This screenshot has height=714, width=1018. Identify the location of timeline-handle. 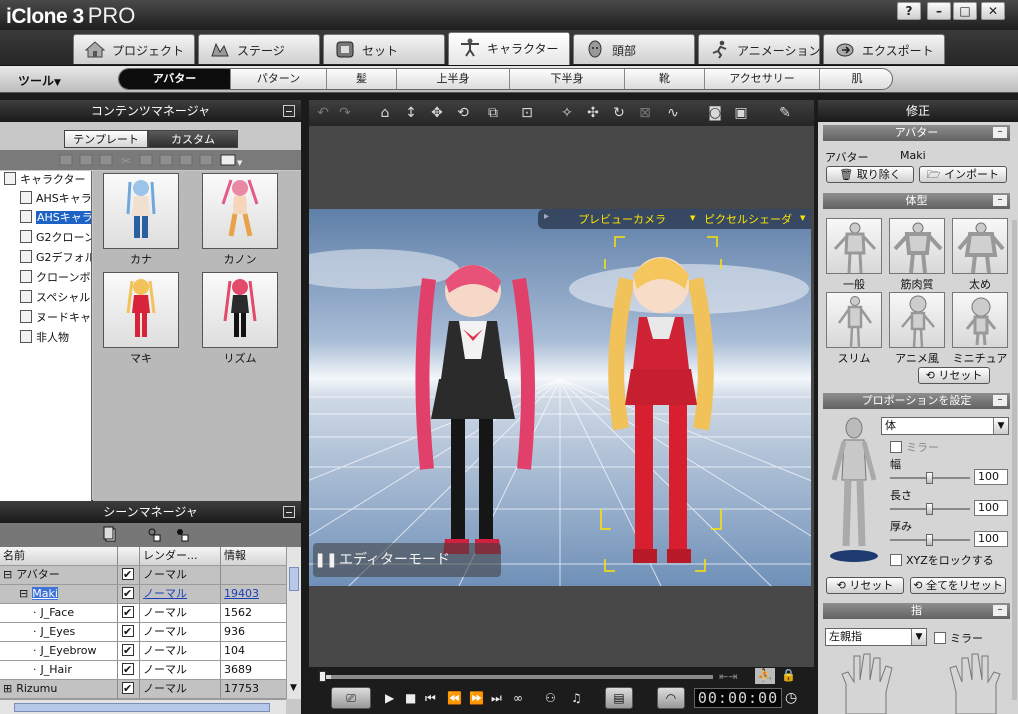
(322, 676).